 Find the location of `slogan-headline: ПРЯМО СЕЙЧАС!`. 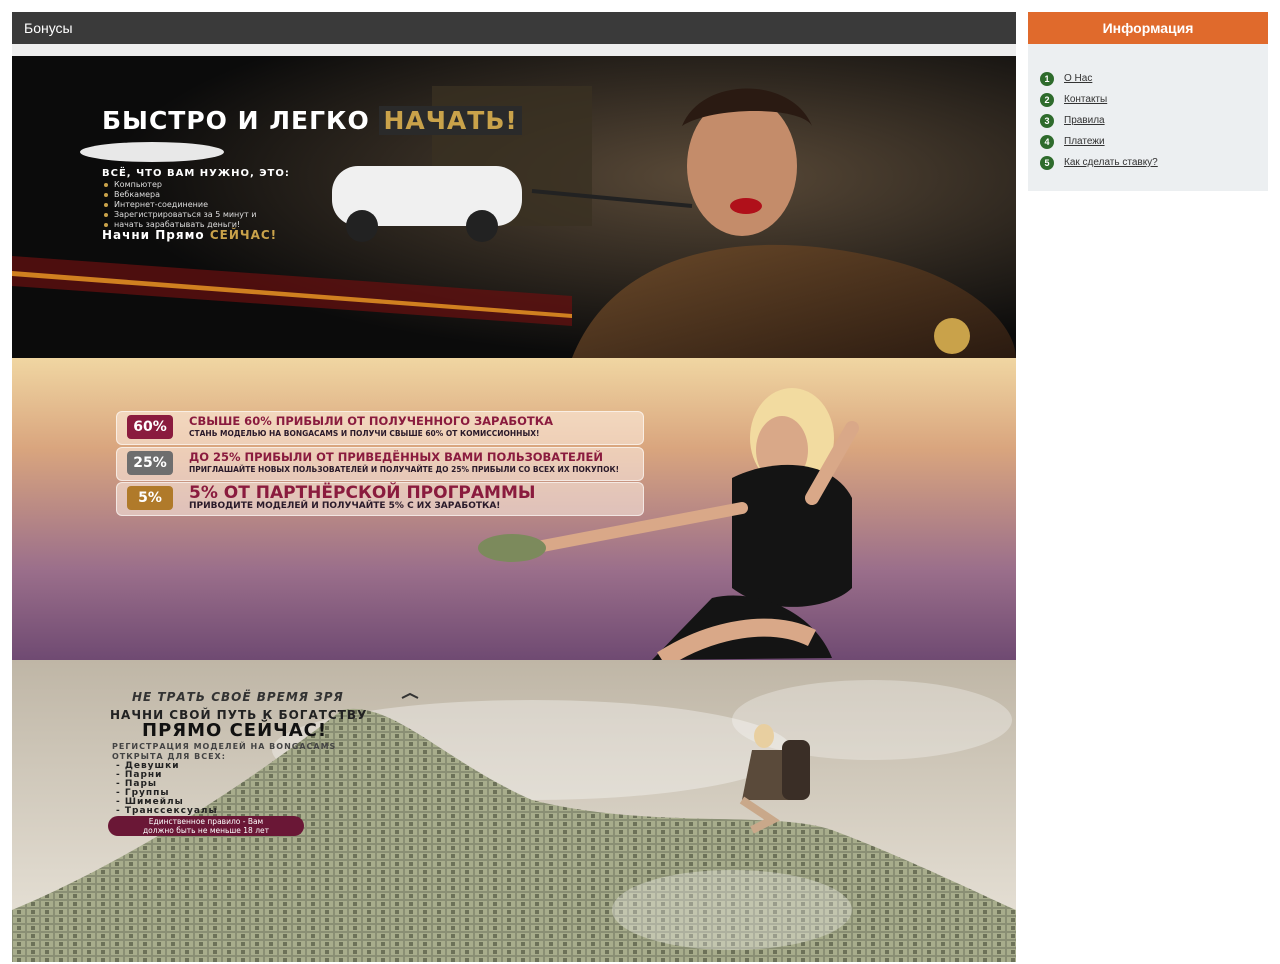

slogan-headline: ПРЯМО СЕЙЧАС! is located at coordinates (235, 730).